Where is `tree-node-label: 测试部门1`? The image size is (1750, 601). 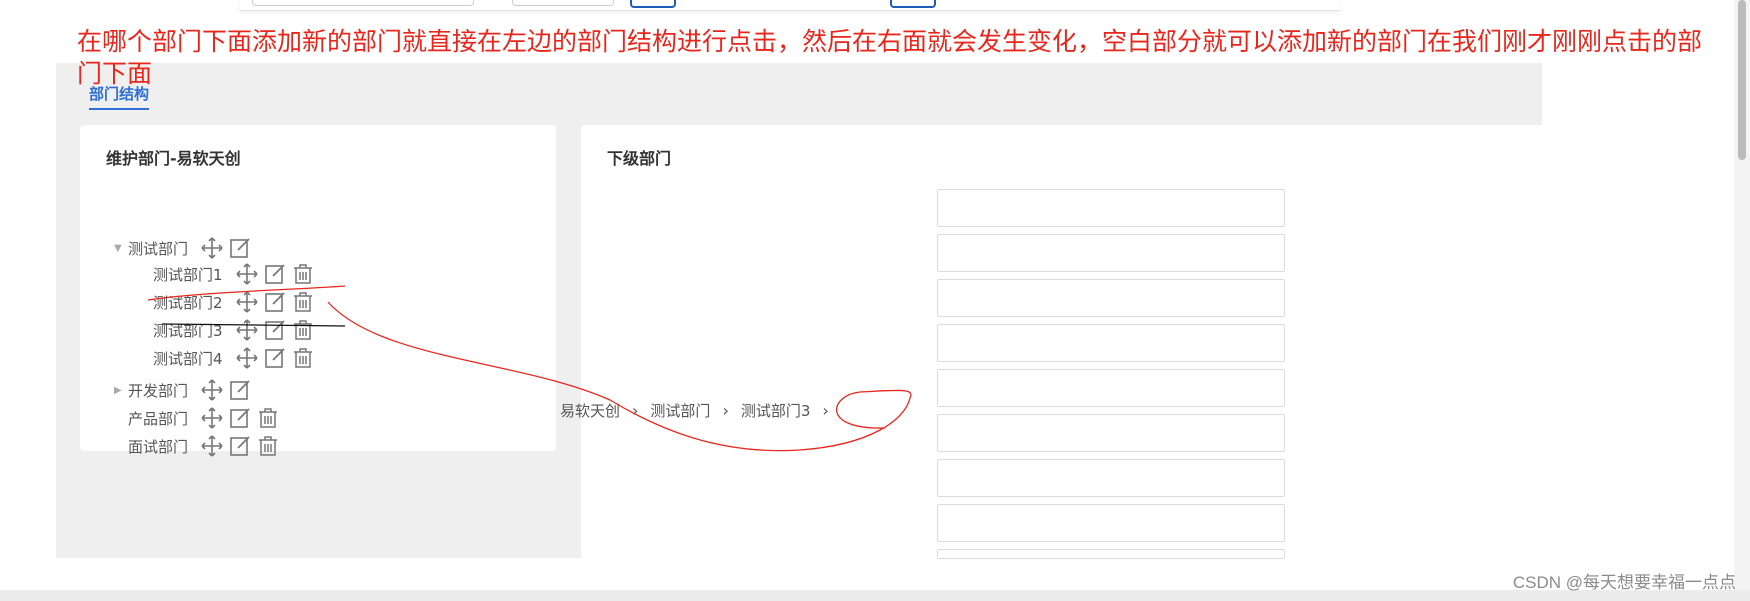 tree-node-label: 测试部门1 is located at coordinates (188, 274).